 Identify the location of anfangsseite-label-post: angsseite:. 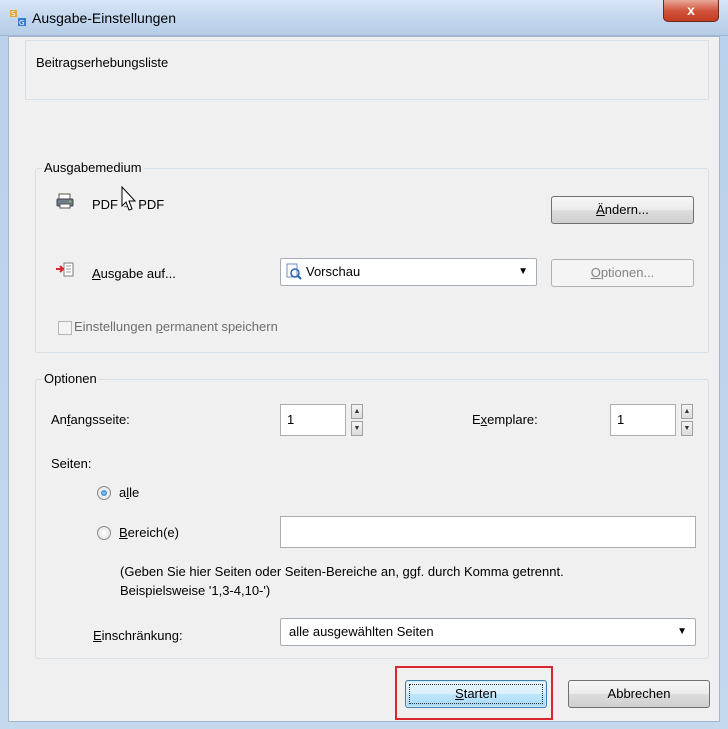
(100, 419).